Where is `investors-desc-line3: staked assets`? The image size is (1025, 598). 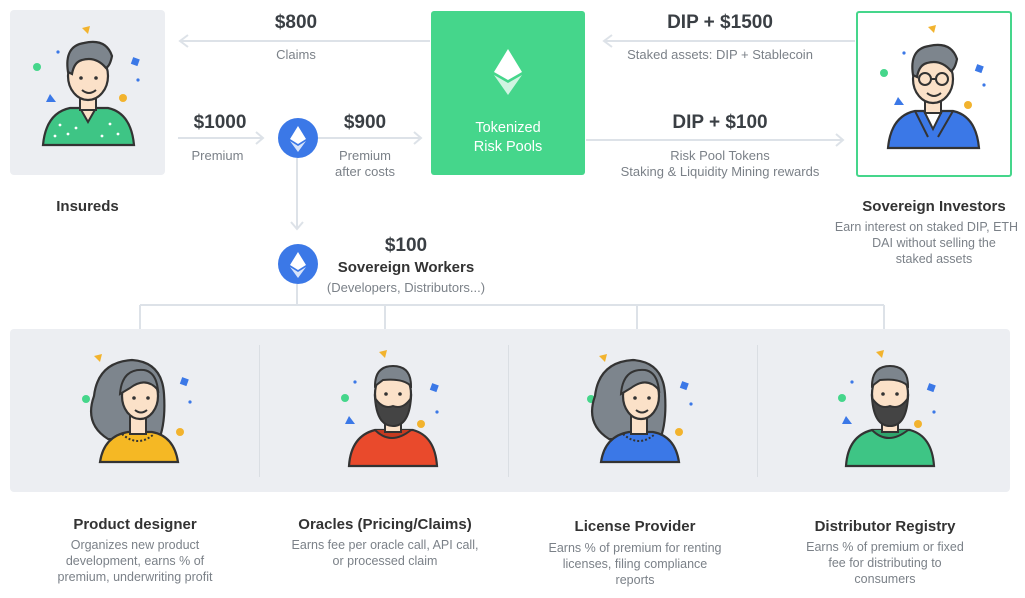 investors-desc-line3: staked assets is located at coordinates (934, 259).